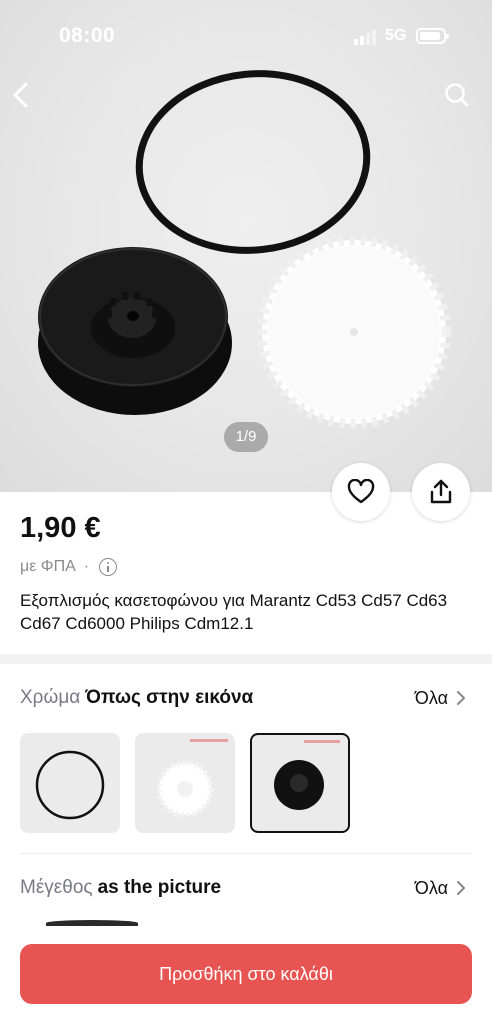 The height and width of the screenshot is (1024, 492). I want to click on size-see-all: Όλα, so click(431, 888).